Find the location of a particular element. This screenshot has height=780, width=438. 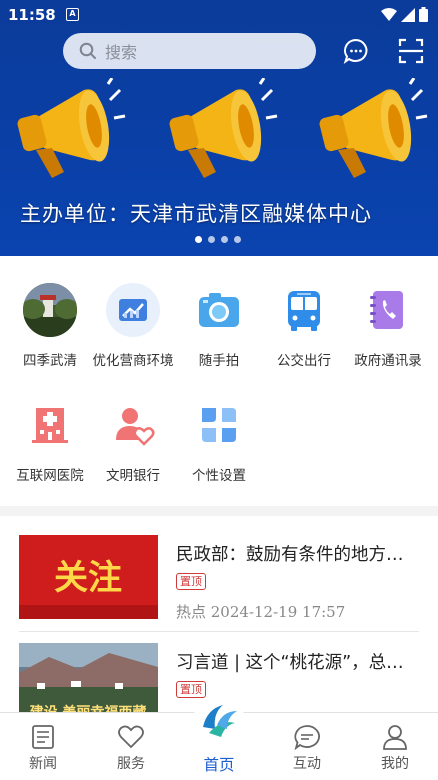

chat-icon is located at coordinates (307, 737).